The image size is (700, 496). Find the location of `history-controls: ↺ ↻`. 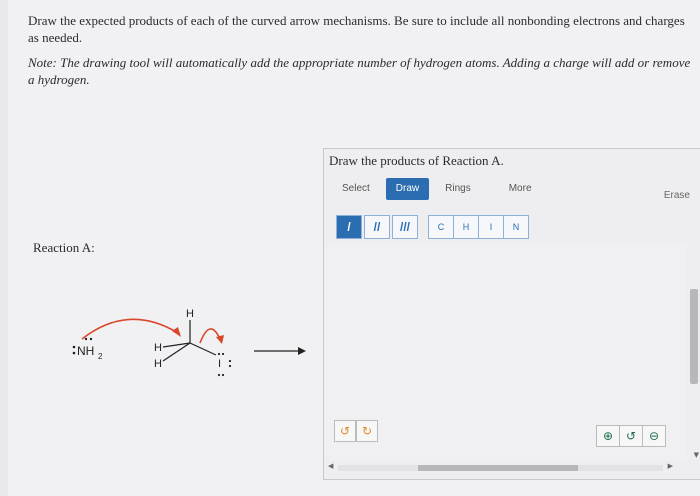

history-controls: ↺ ↻ is located at coordinates (356, 431).